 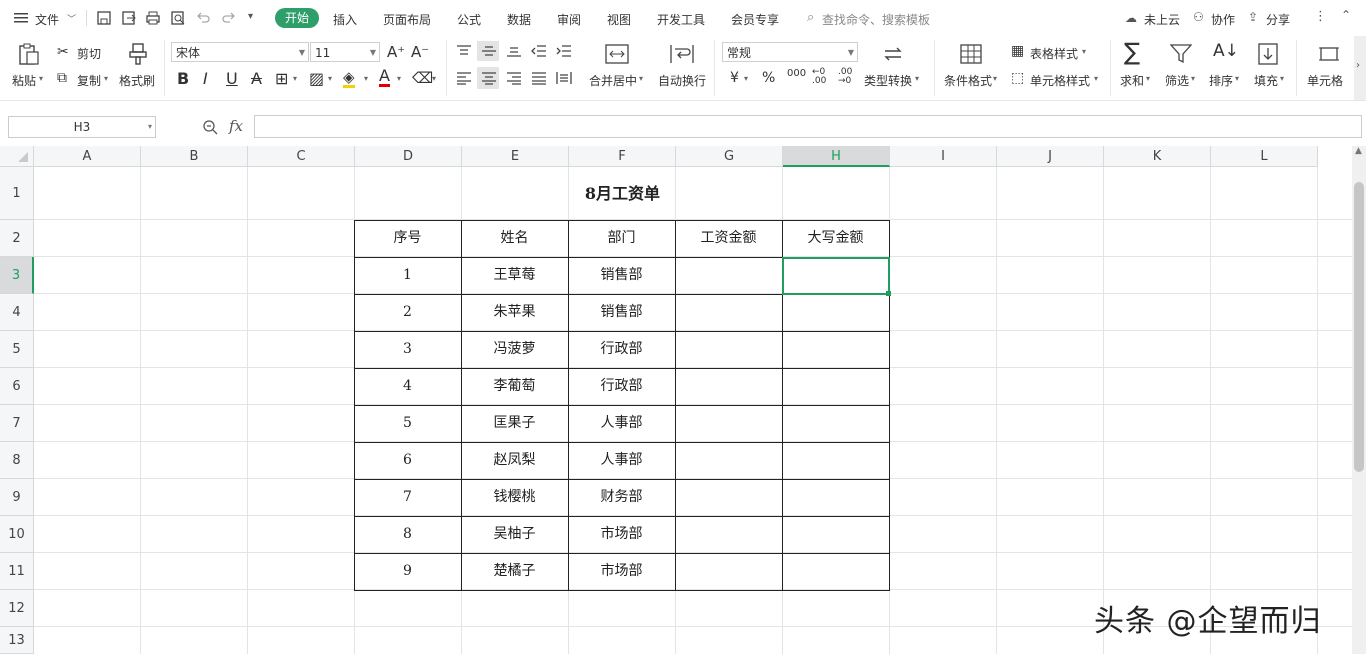 I want to click on thousands-icon: 000, so click(x=796, y=73).